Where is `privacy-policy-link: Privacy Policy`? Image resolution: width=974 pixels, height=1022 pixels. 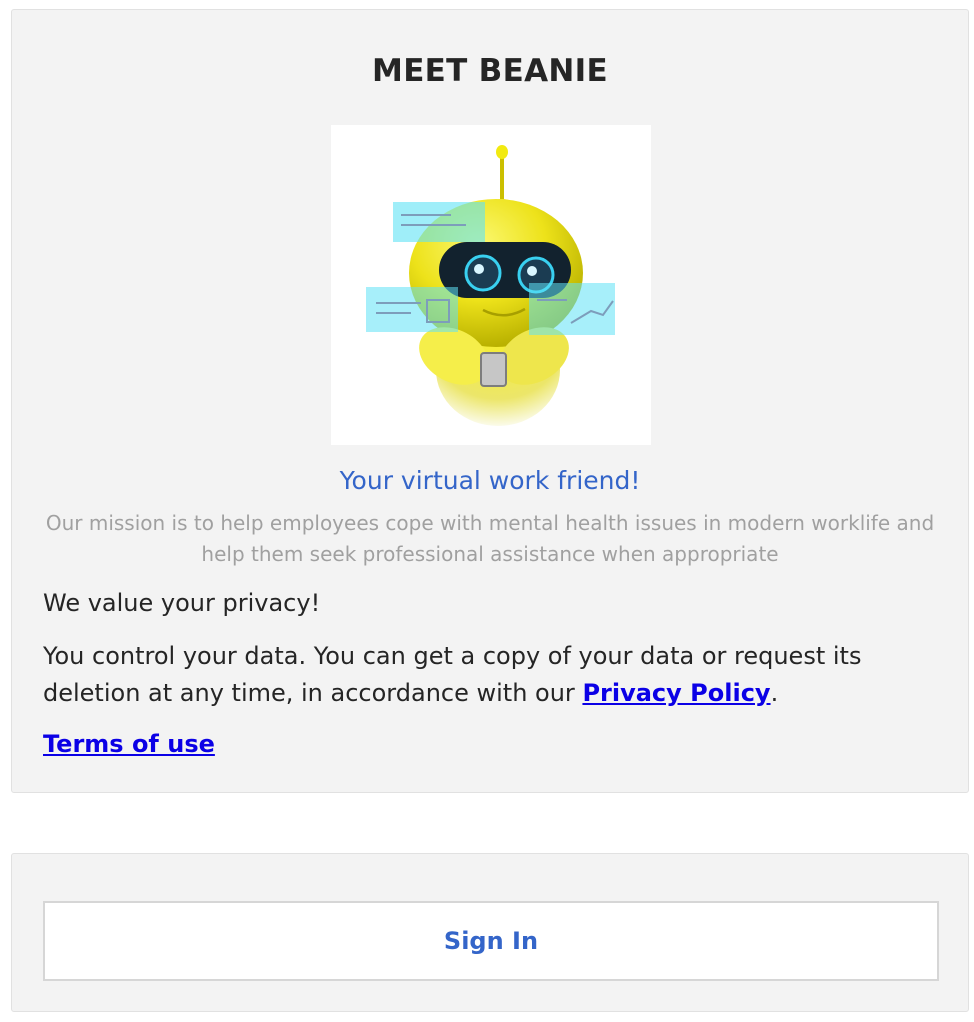 privacy-policy-link: Privacy Policy is located at coordinates (676, 693).